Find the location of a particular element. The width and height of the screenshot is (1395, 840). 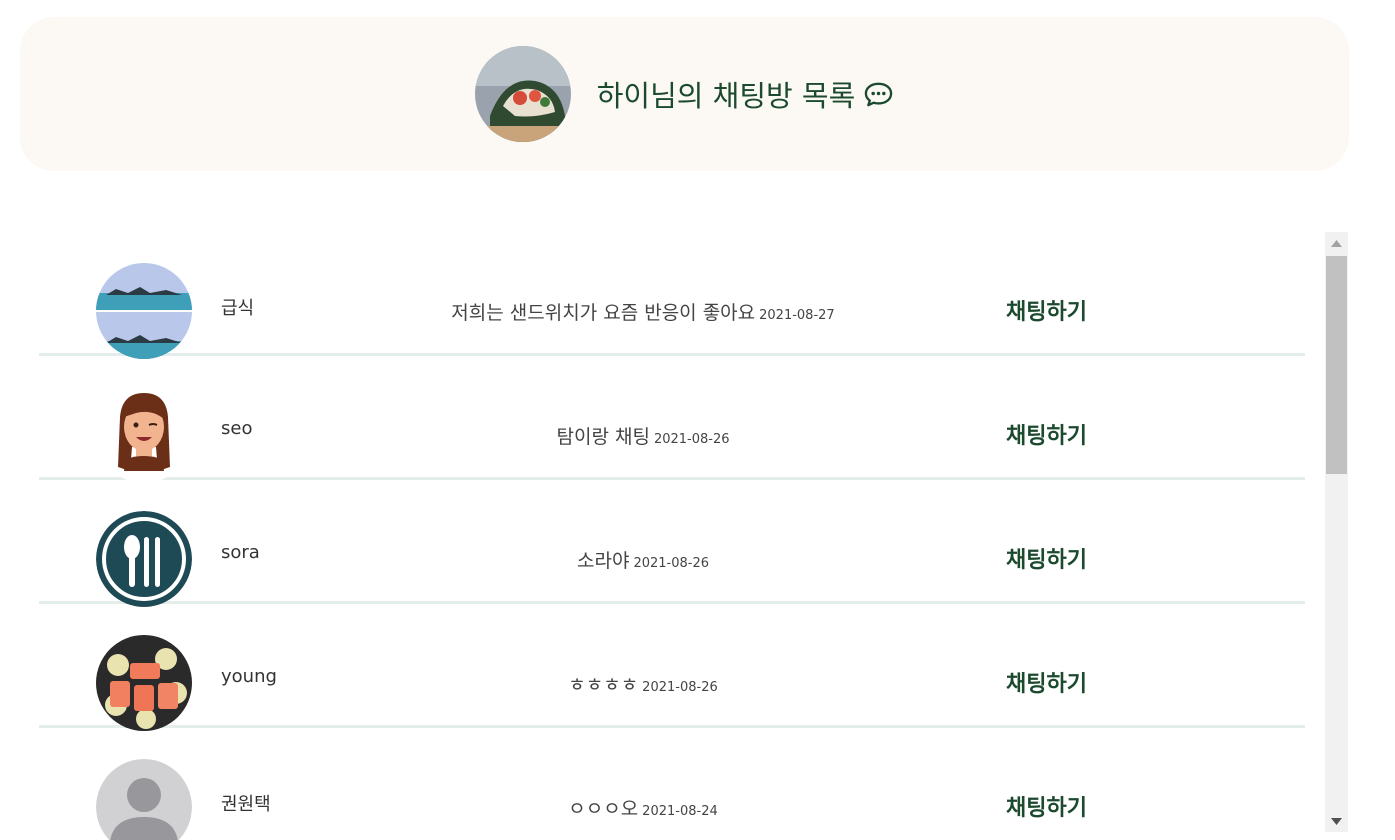

last-message-text: ㅇㅇㅇ오 is located at coordinates (603, 809).